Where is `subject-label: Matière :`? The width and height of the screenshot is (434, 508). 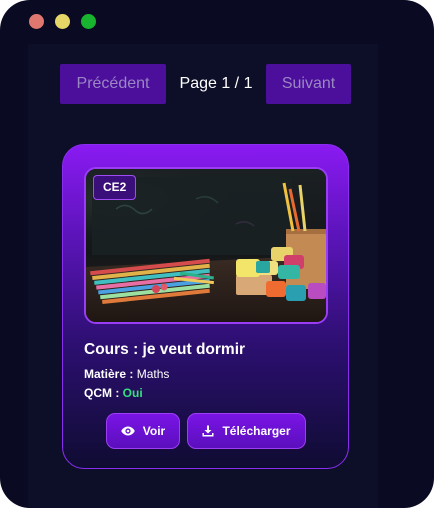 subject-label: Matière : is located at coordinates (109, 374).